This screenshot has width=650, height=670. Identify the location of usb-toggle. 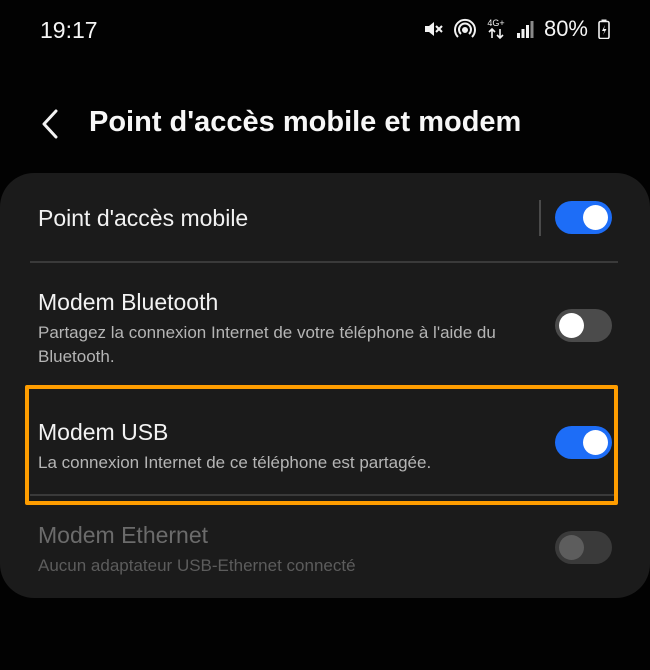
(583, 442).